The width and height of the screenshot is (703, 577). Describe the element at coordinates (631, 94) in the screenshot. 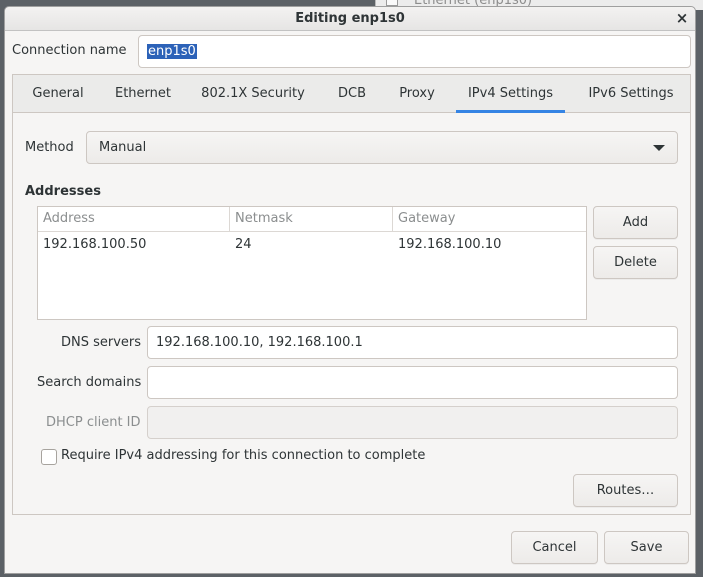

I see `tab-ipv6-settings: IPv6 Settings` at that location.